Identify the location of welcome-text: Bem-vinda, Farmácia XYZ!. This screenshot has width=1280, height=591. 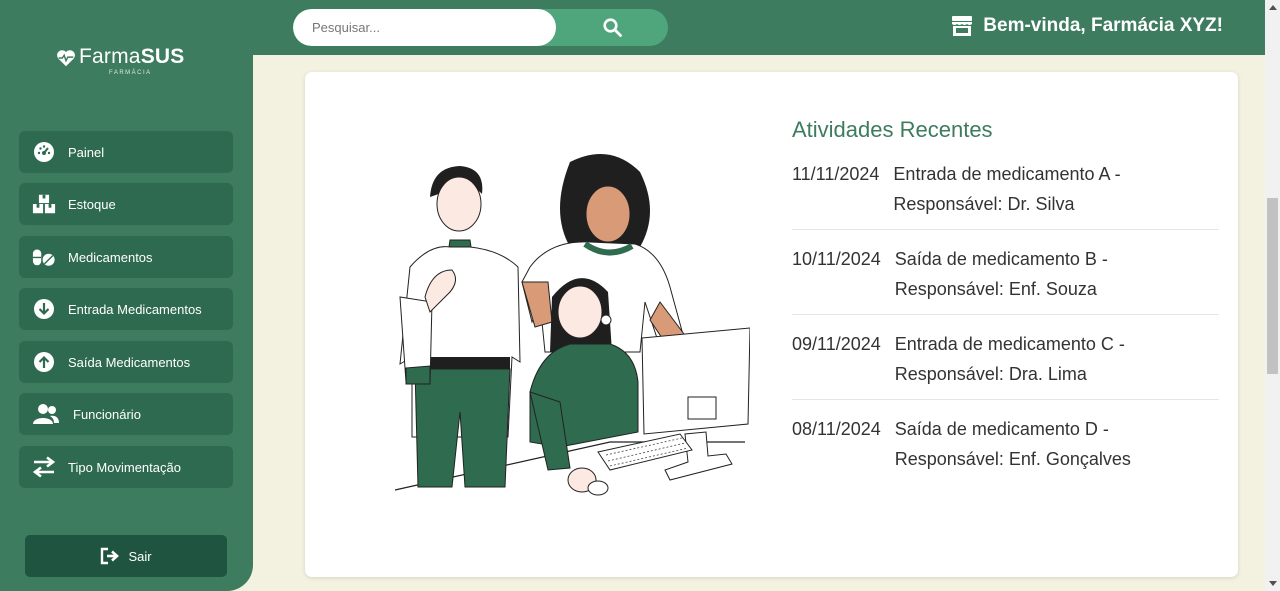
(1103, 25).